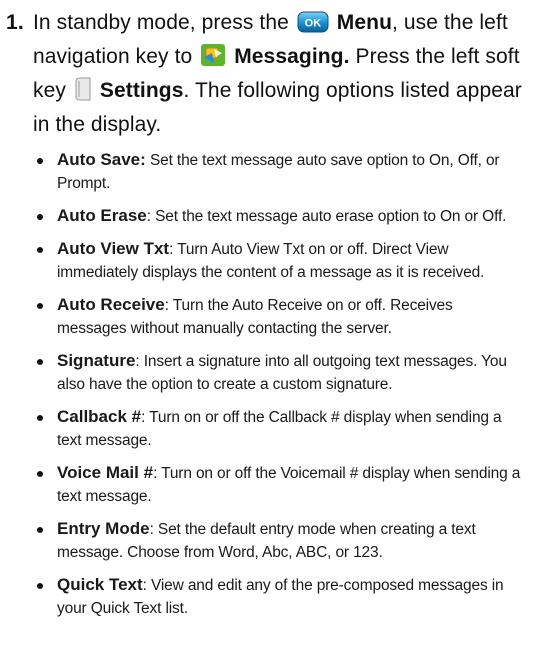 Image resolution: width=543 pixels, height=669 pixels. Describe the element at coordinates (141, 90) in the screenshot. I see `settings-label: Settings` at that location.